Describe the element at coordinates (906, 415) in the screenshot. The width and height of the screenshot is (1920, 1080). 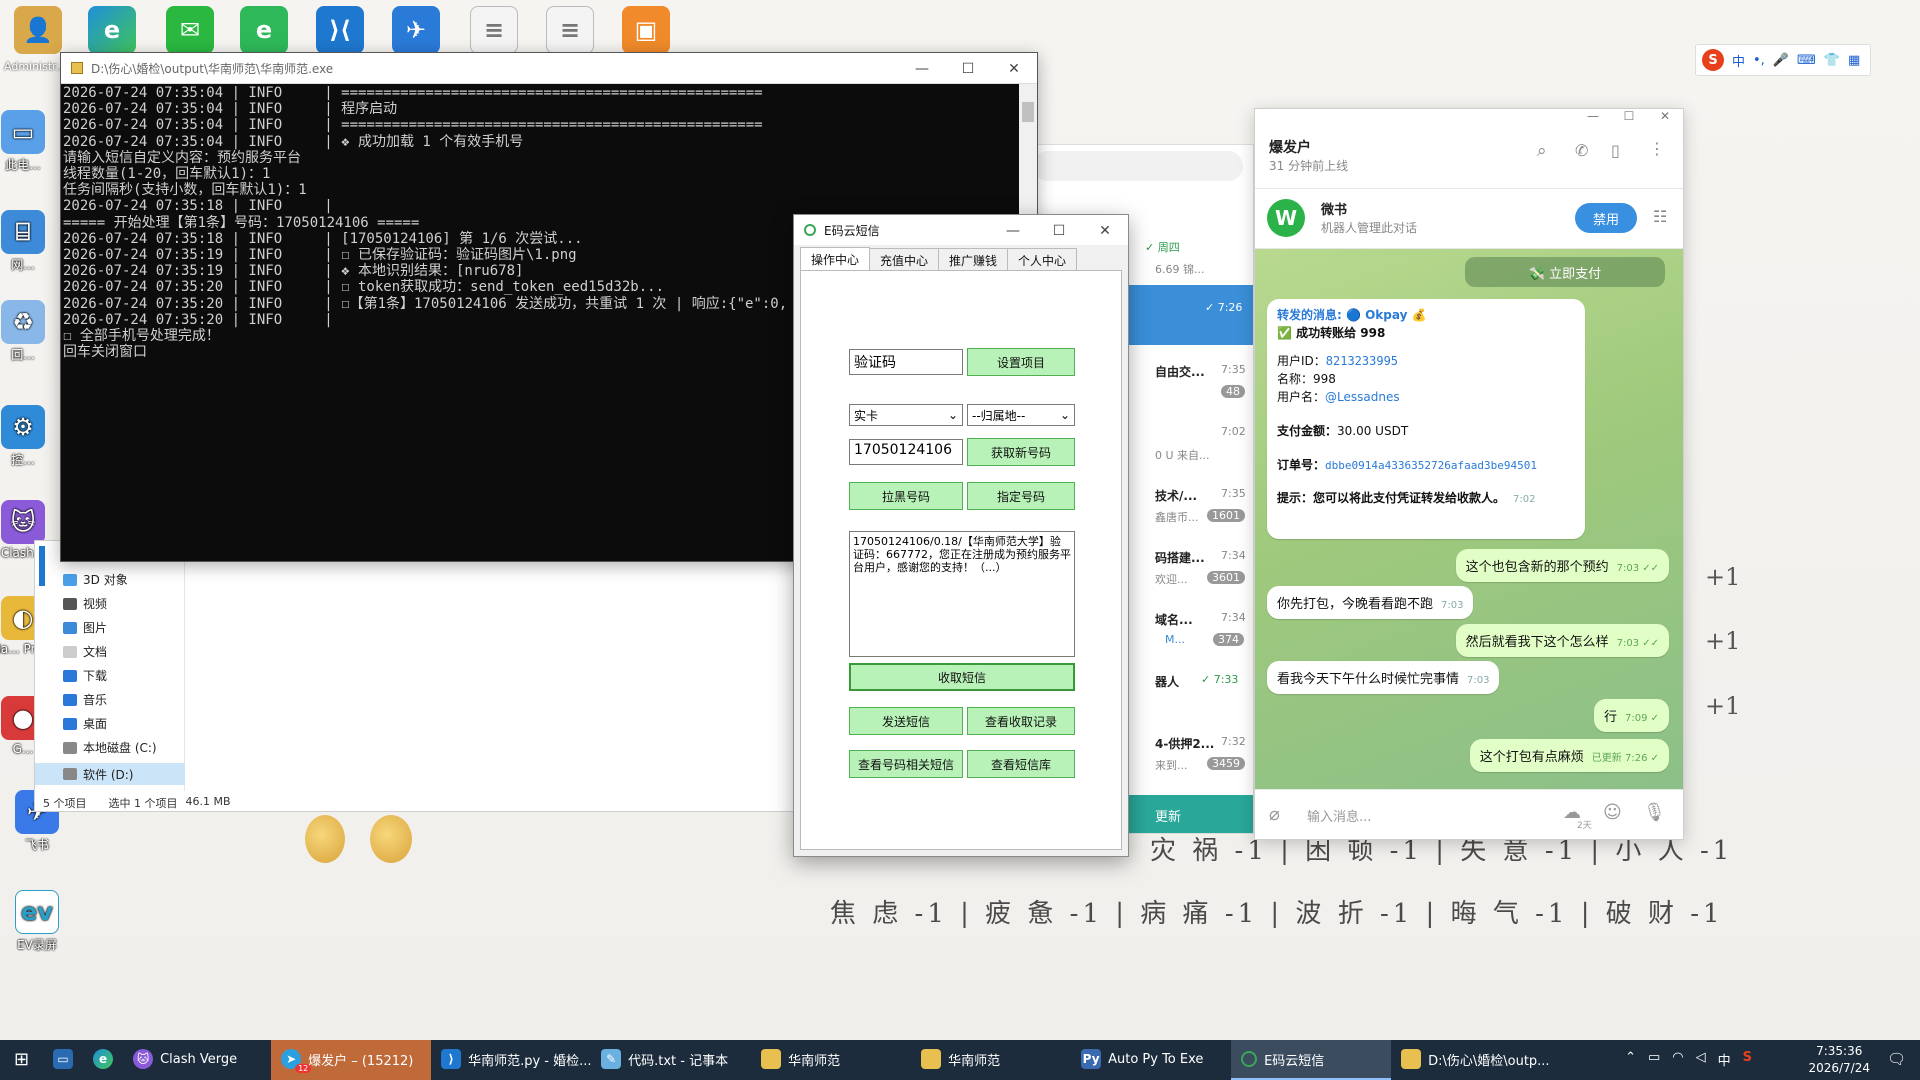
I see `card-type-select: 实卡 ⌄` at that location.